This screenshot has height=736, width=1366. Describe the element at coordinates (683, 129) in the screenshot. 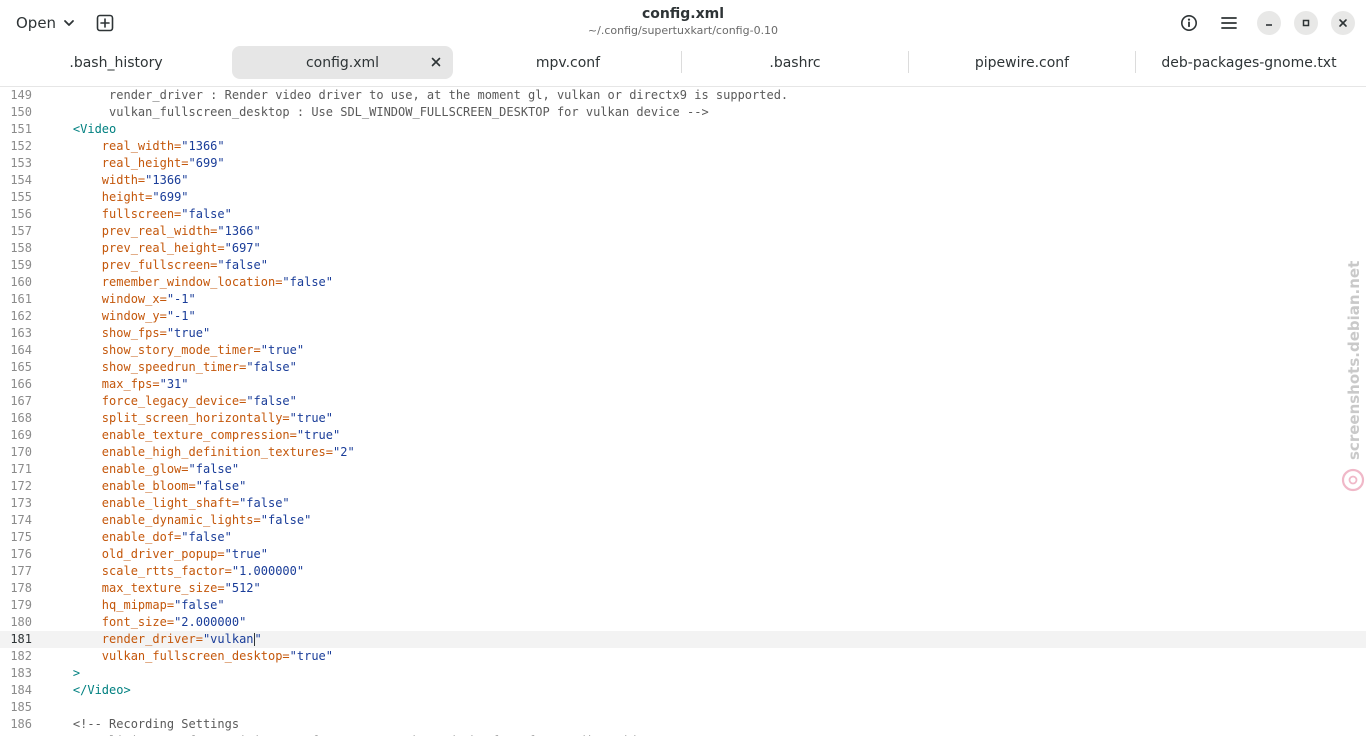

I see `editor-line: 151 <Video` at that location.